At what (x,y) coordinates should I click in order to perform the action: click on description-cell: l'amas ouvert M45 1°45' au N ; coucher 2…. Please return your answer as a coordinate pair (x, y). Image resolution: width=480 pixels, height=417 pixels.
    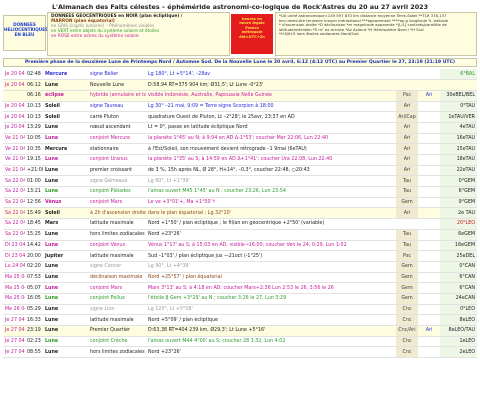
    Looking at the image, I should click on (271, 192).